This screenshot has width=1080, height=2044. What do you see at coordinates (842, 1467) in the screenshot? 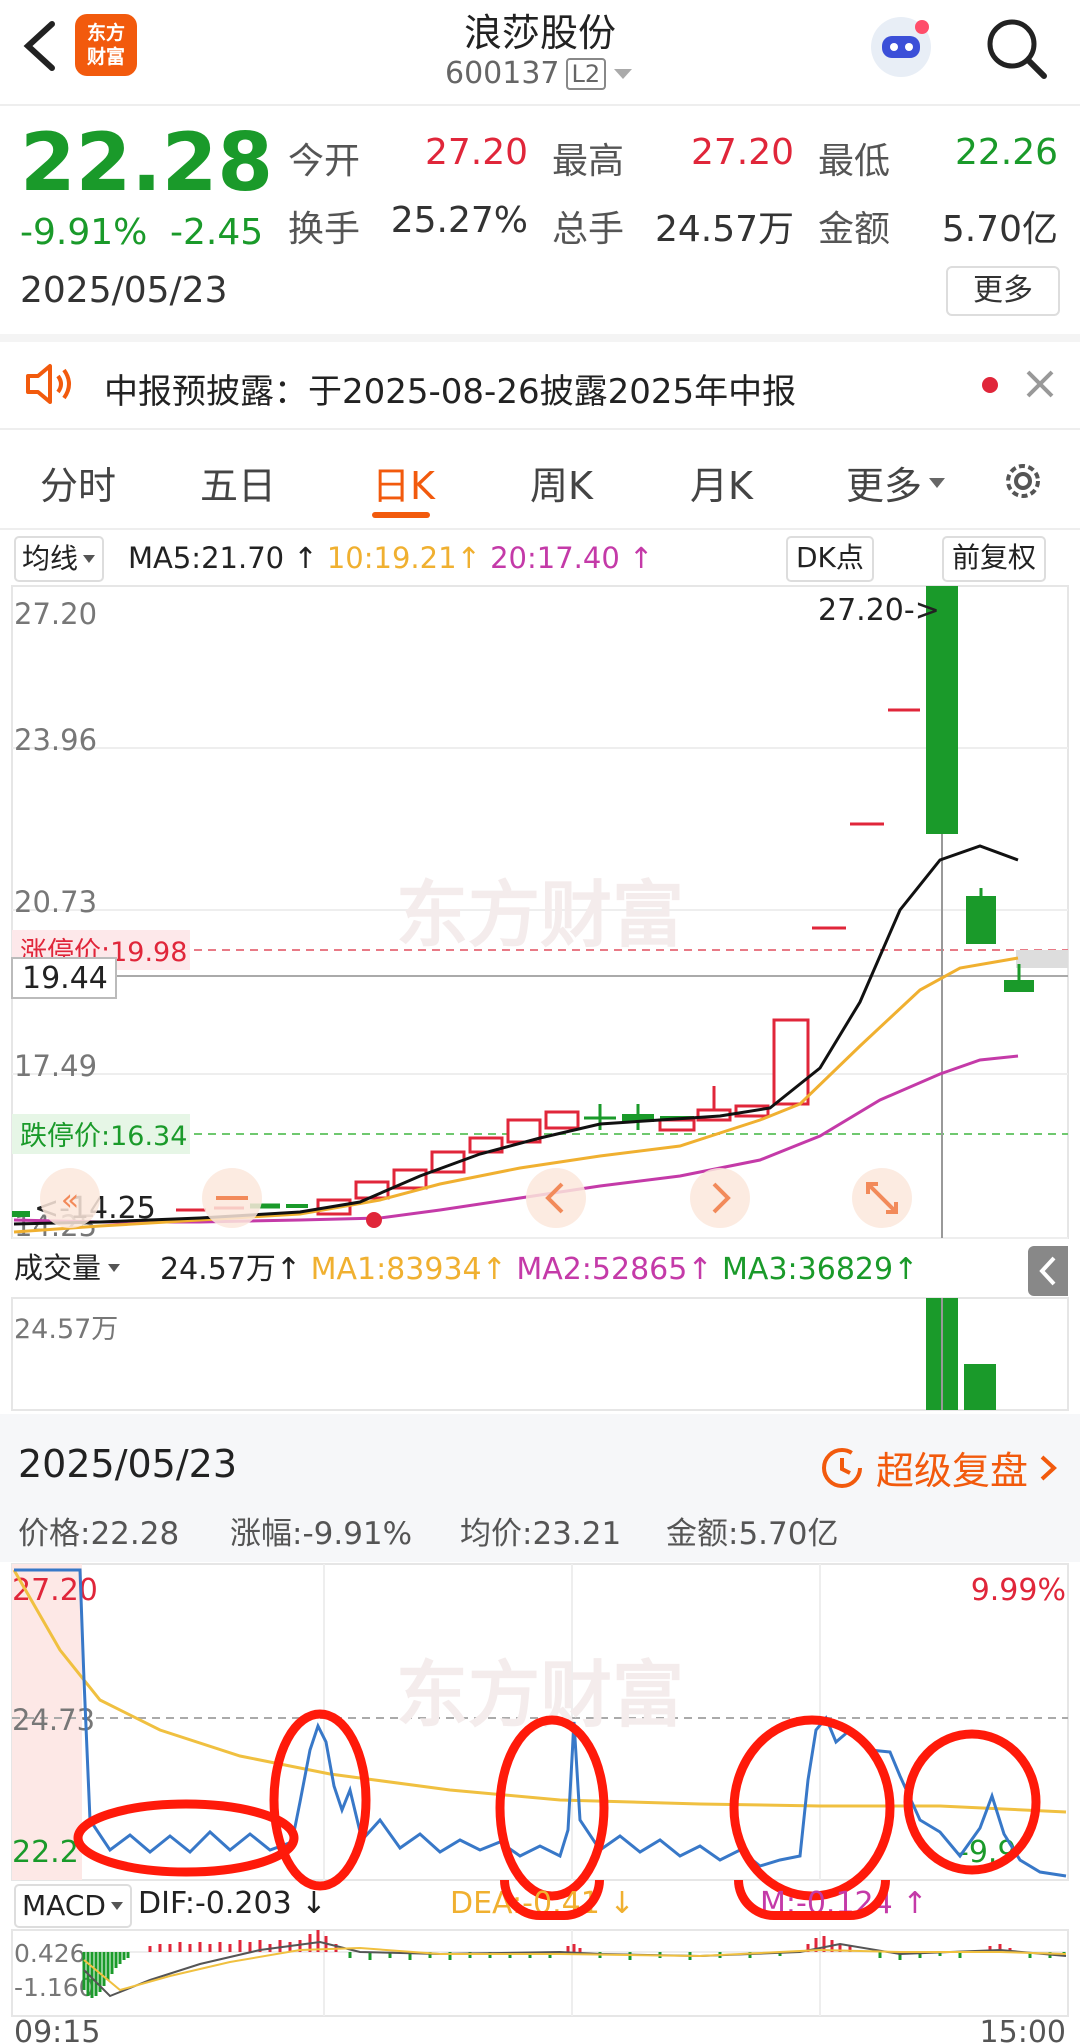
I see `history-clock-icon` at bounding box center [842, 1467].